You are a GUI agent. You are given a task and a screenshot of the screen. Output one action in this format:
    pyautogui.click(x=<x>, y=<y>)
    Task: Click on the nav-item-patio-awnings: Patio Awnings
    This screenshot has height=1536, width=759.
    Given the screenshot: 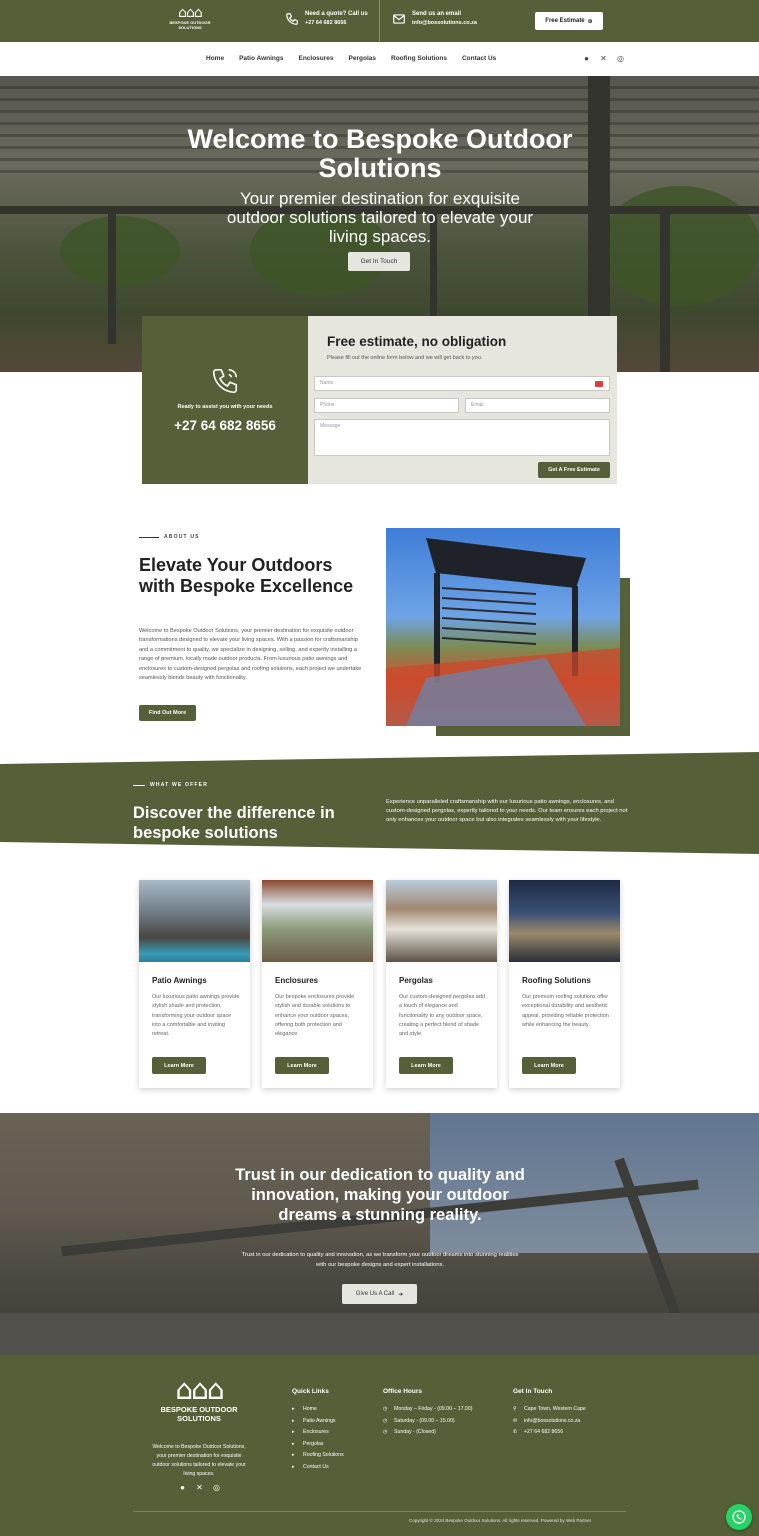 What is the action you would take?
    pyautogui.click(x=261, y=58)
    